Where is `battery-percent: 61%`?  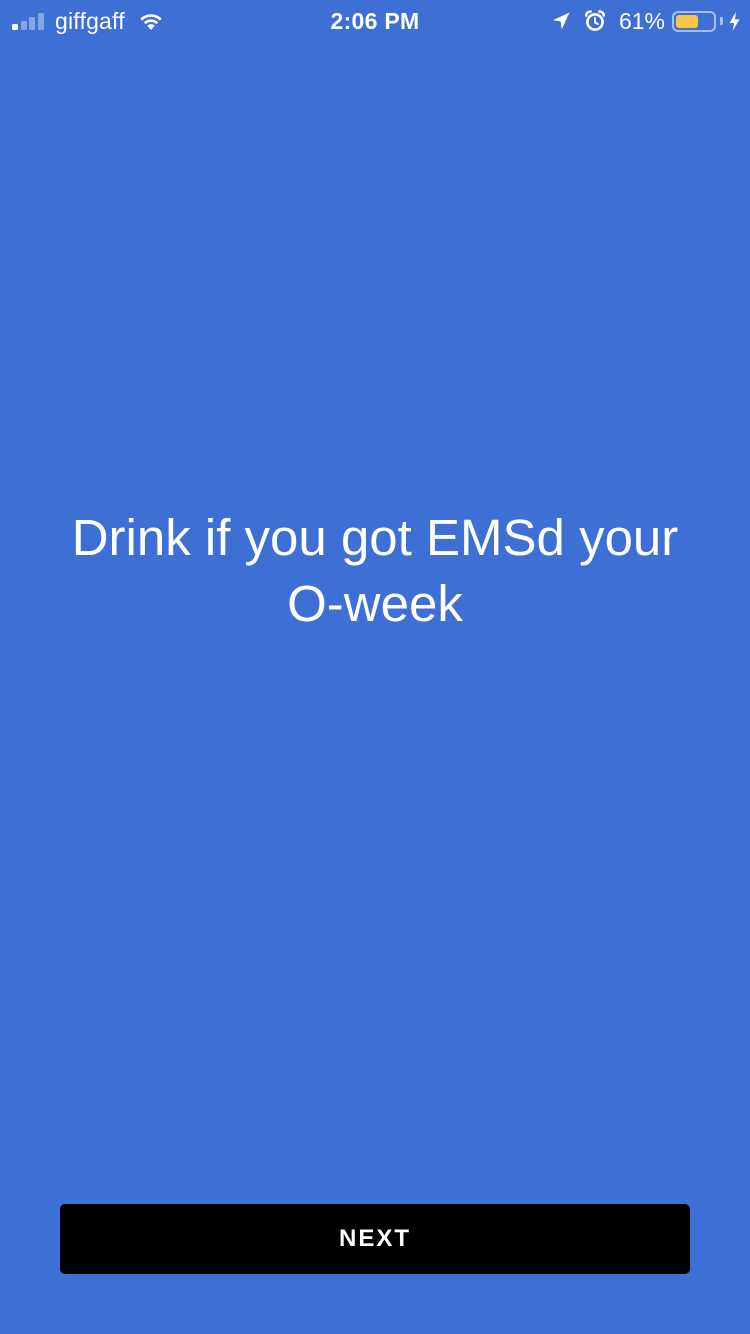 battery-percent: 61% is located at coordinates (641, 20).